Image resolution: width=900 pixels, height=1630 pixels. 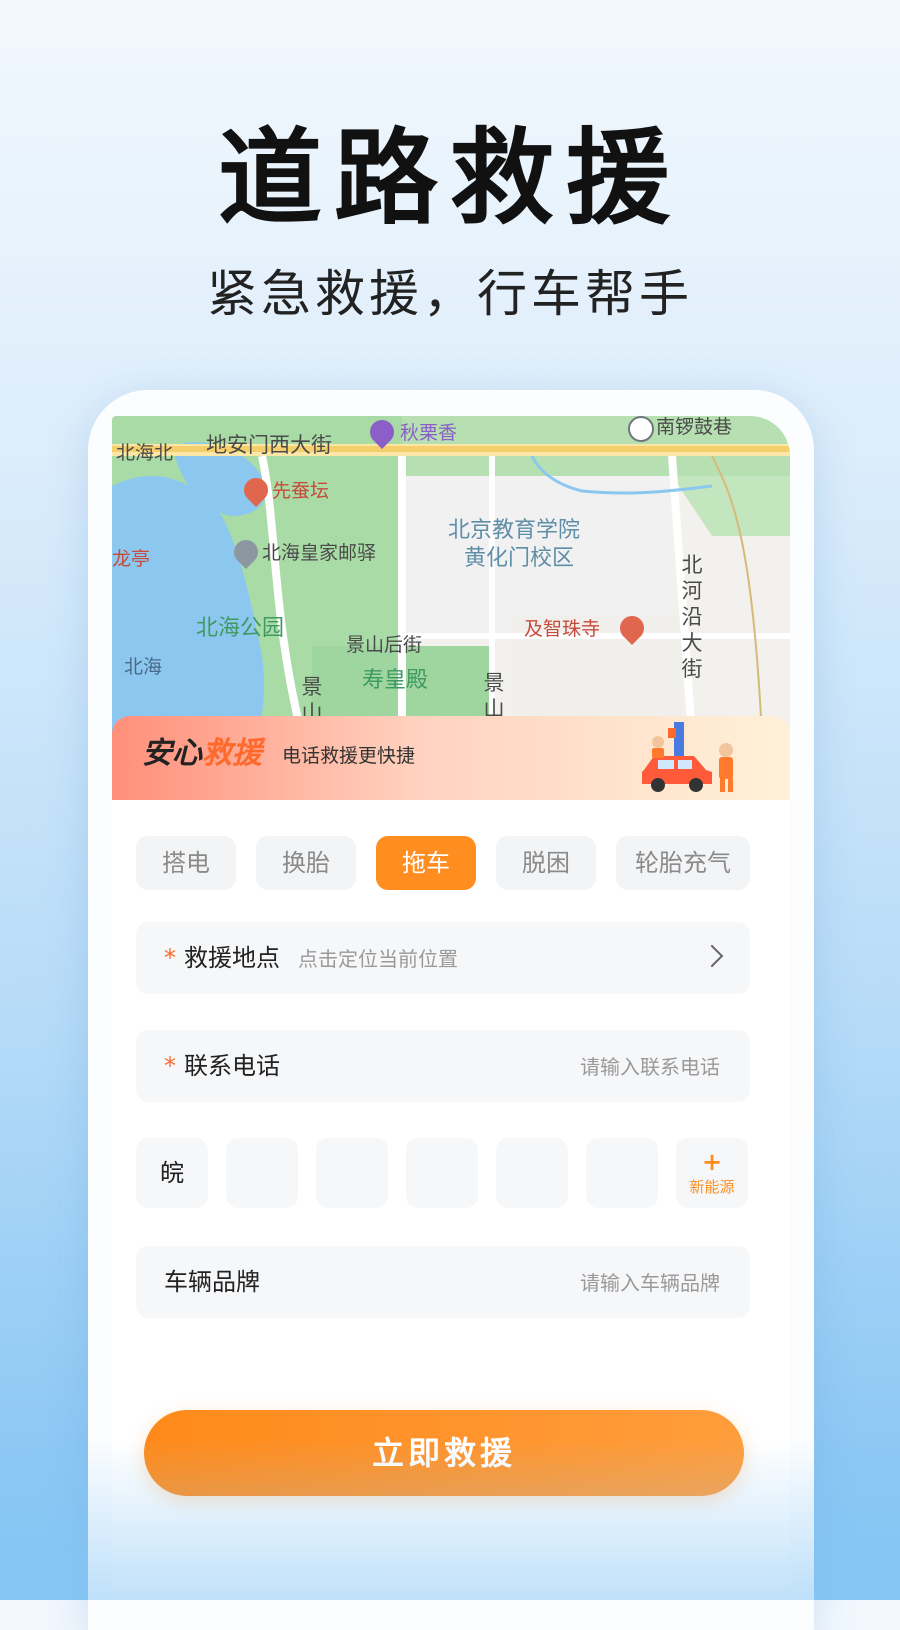 What do you see at coordinates (306, 863) in the screenshot?
I see `tab-tire-change: 换胎` at bounding box center [306, 863].